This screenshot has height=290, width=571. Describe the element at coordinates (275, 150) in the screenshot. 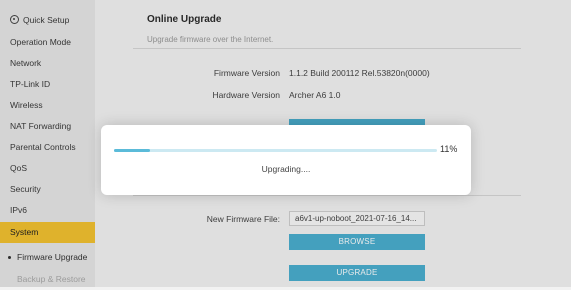

I see `progress-bar` at that location.